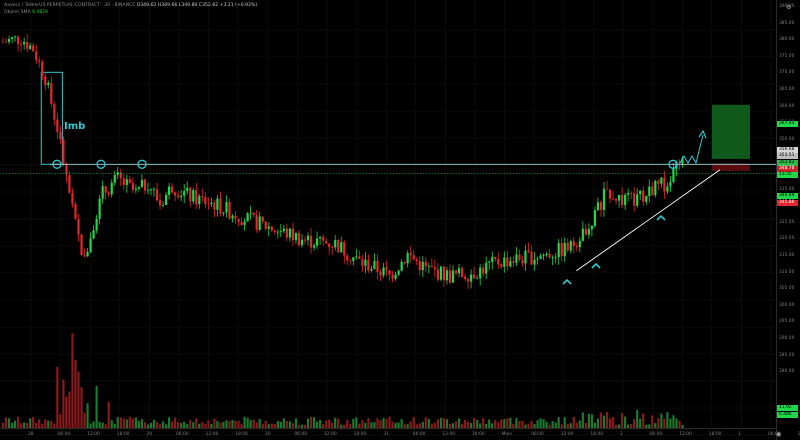 The image size is (800, 440). Describe the element at coordinates (787, 372) in the screenshot. I see `price-axis-tick: 280.00` at that location.